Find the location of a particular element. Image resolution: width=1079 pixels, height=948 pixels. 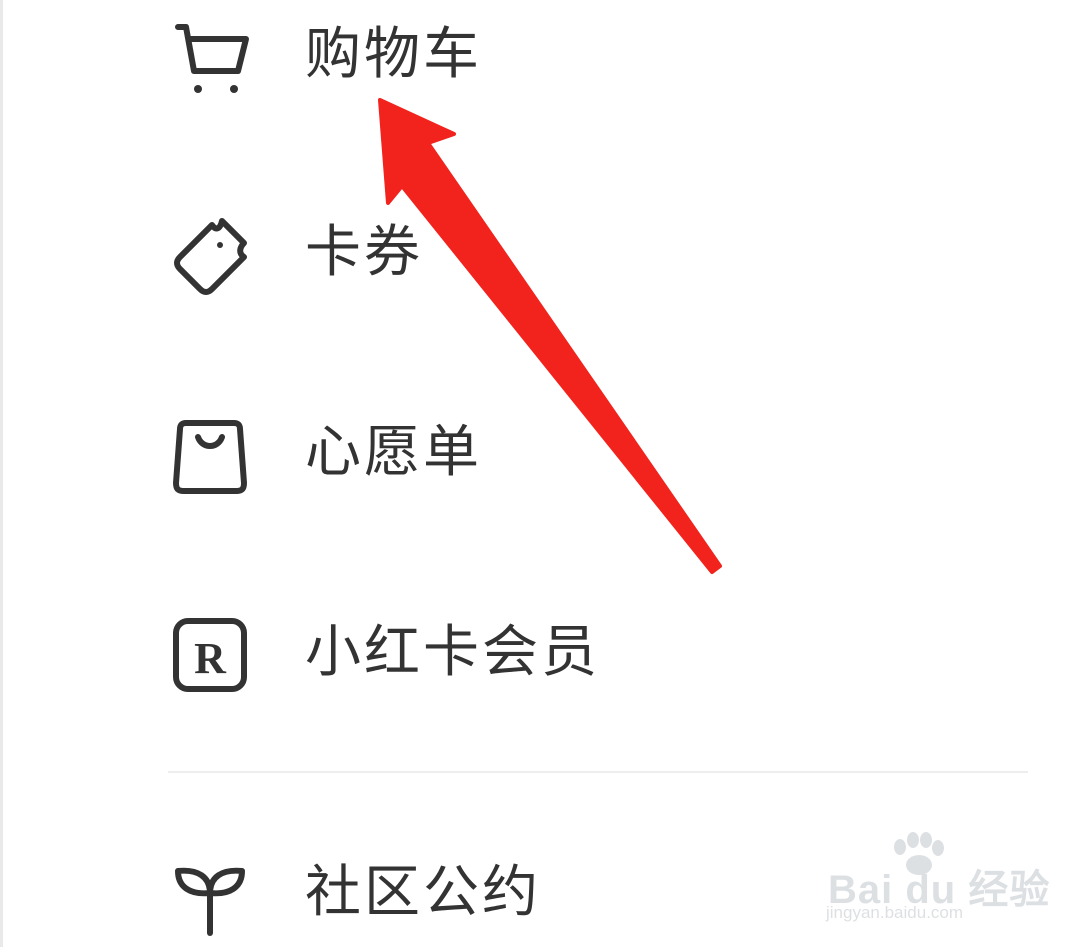

screen-left-edge is located at coordinates (1, 473).